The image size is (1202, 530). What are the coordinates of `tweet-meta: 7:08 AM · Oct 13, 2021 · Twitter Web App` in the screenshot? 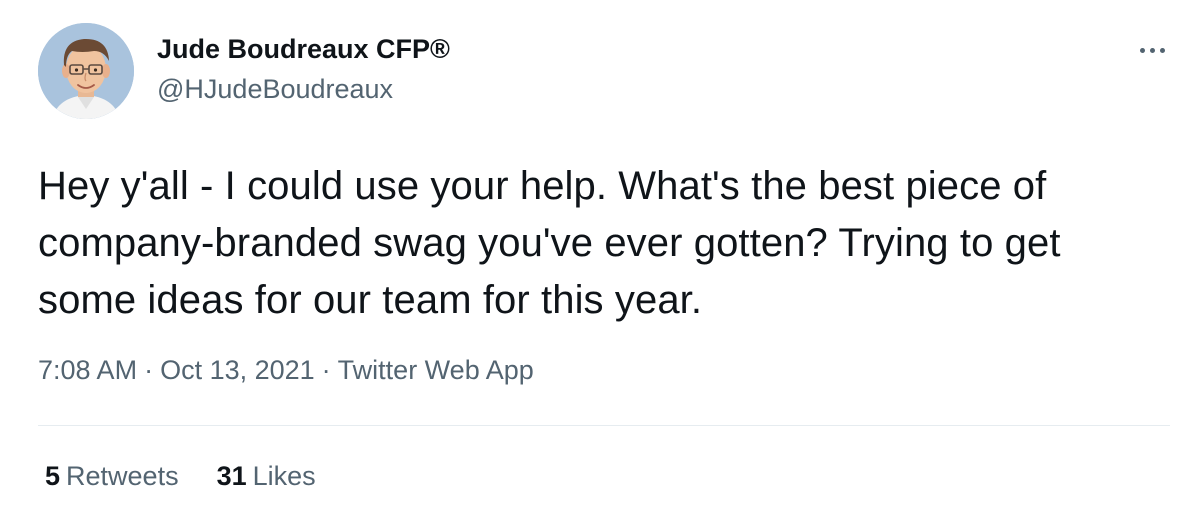 It's located at (286, 370).